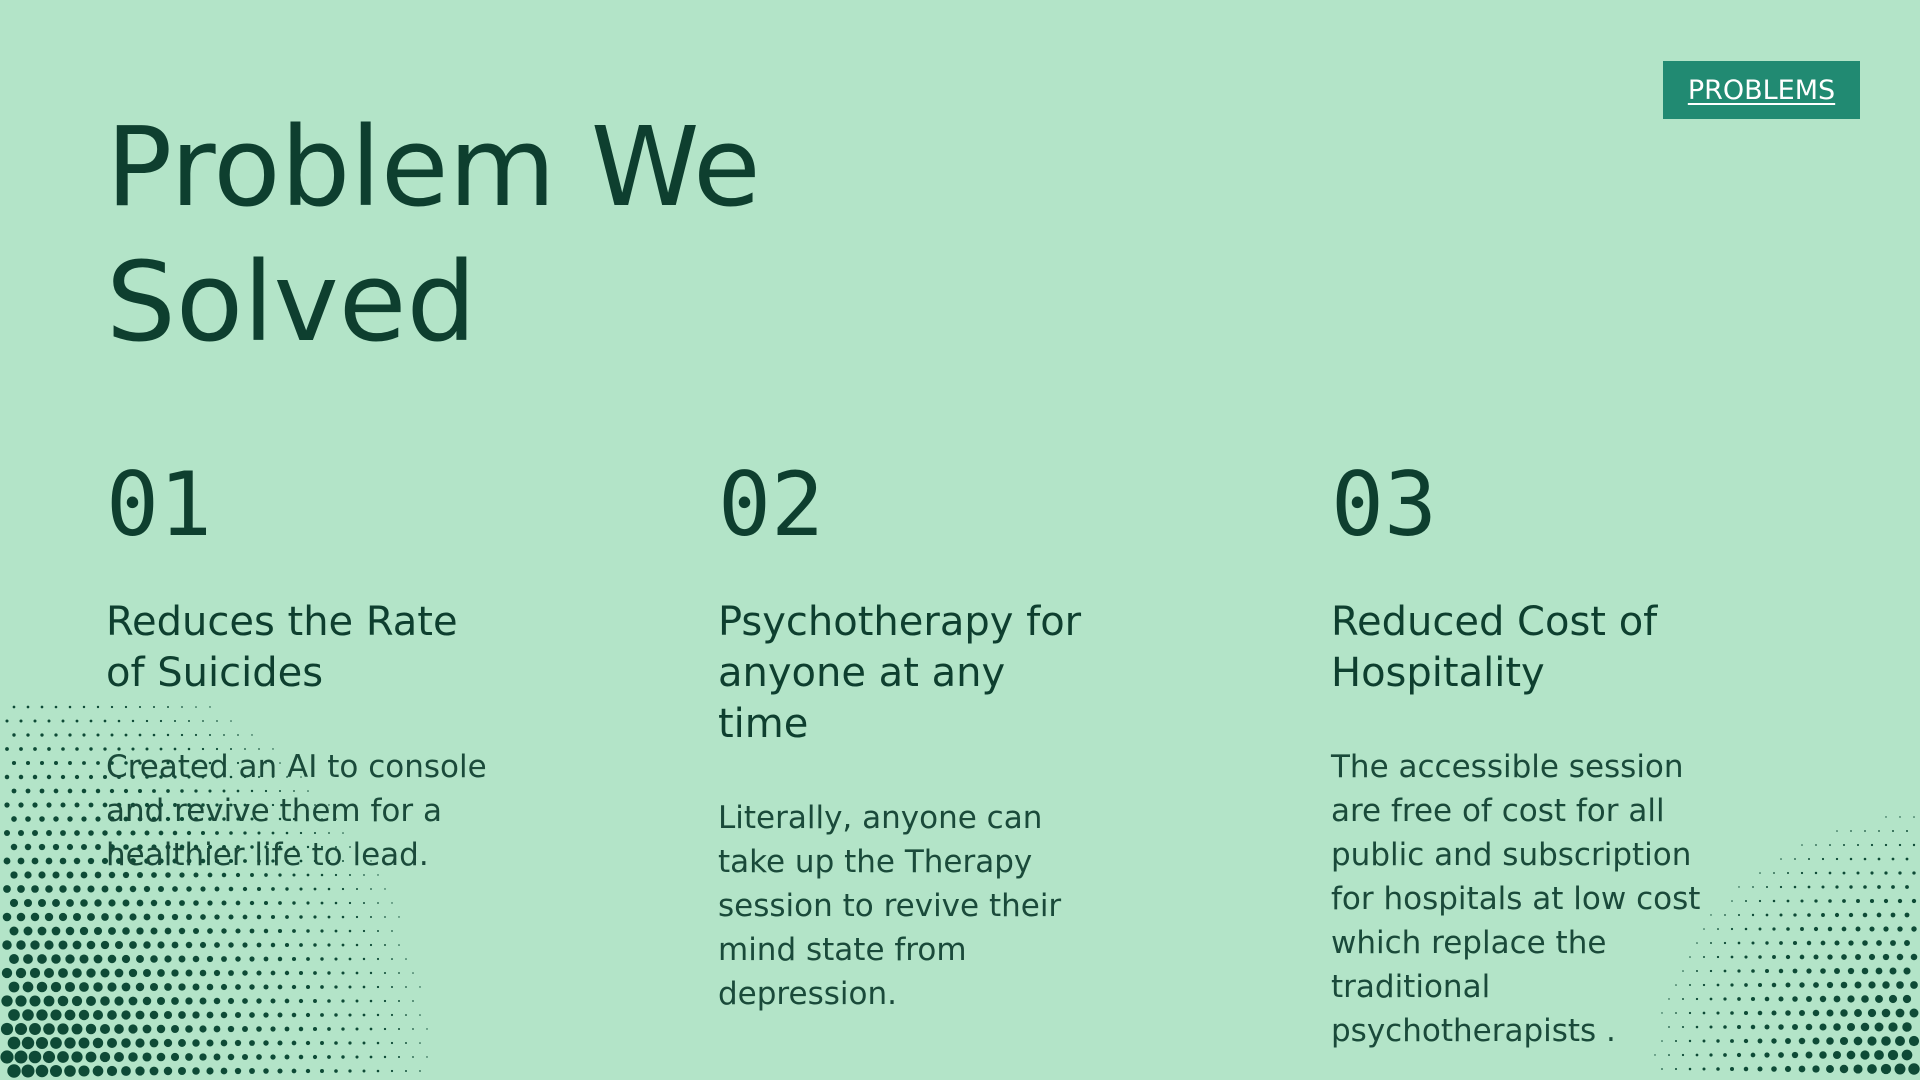 This screenshot has height=1080, width=1920. I want to click on item-heading-line: Psychotherapy for, so click(900, 622).